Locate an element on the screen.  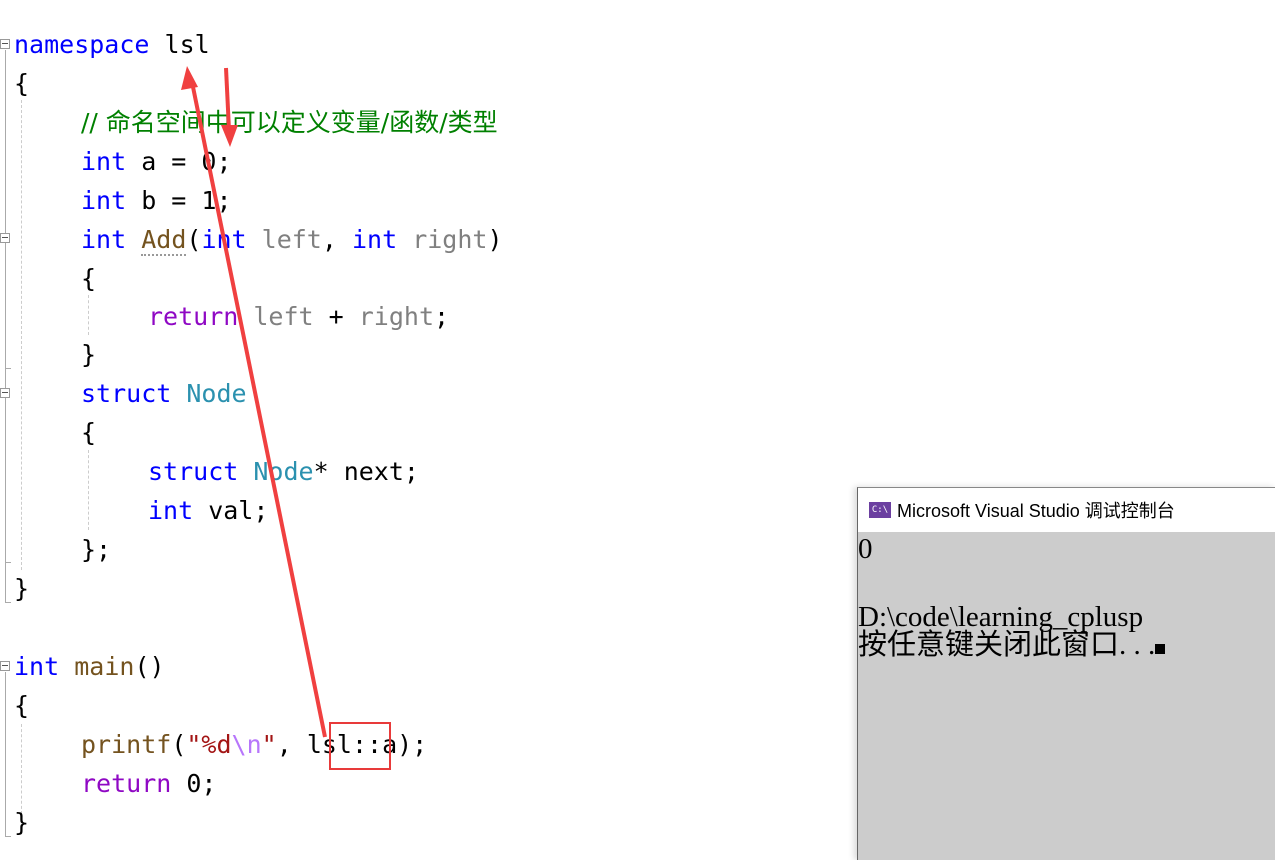
code-line-return-main: return 0; is located at coordinates (148, 783).